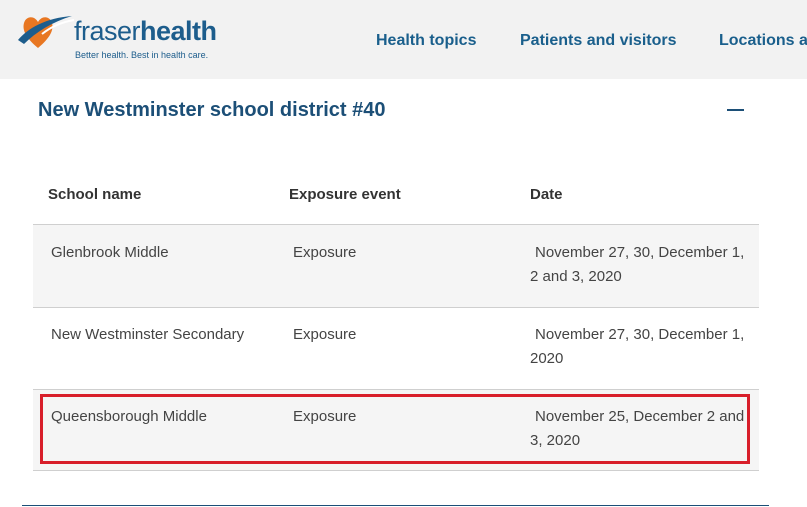 The height and width of the screenshot is (507, 807). What do you see at coordinates (212, 110) in the screenshot?
I see `section-title: New Westminster school district #40` at bounding box center [212, 110].